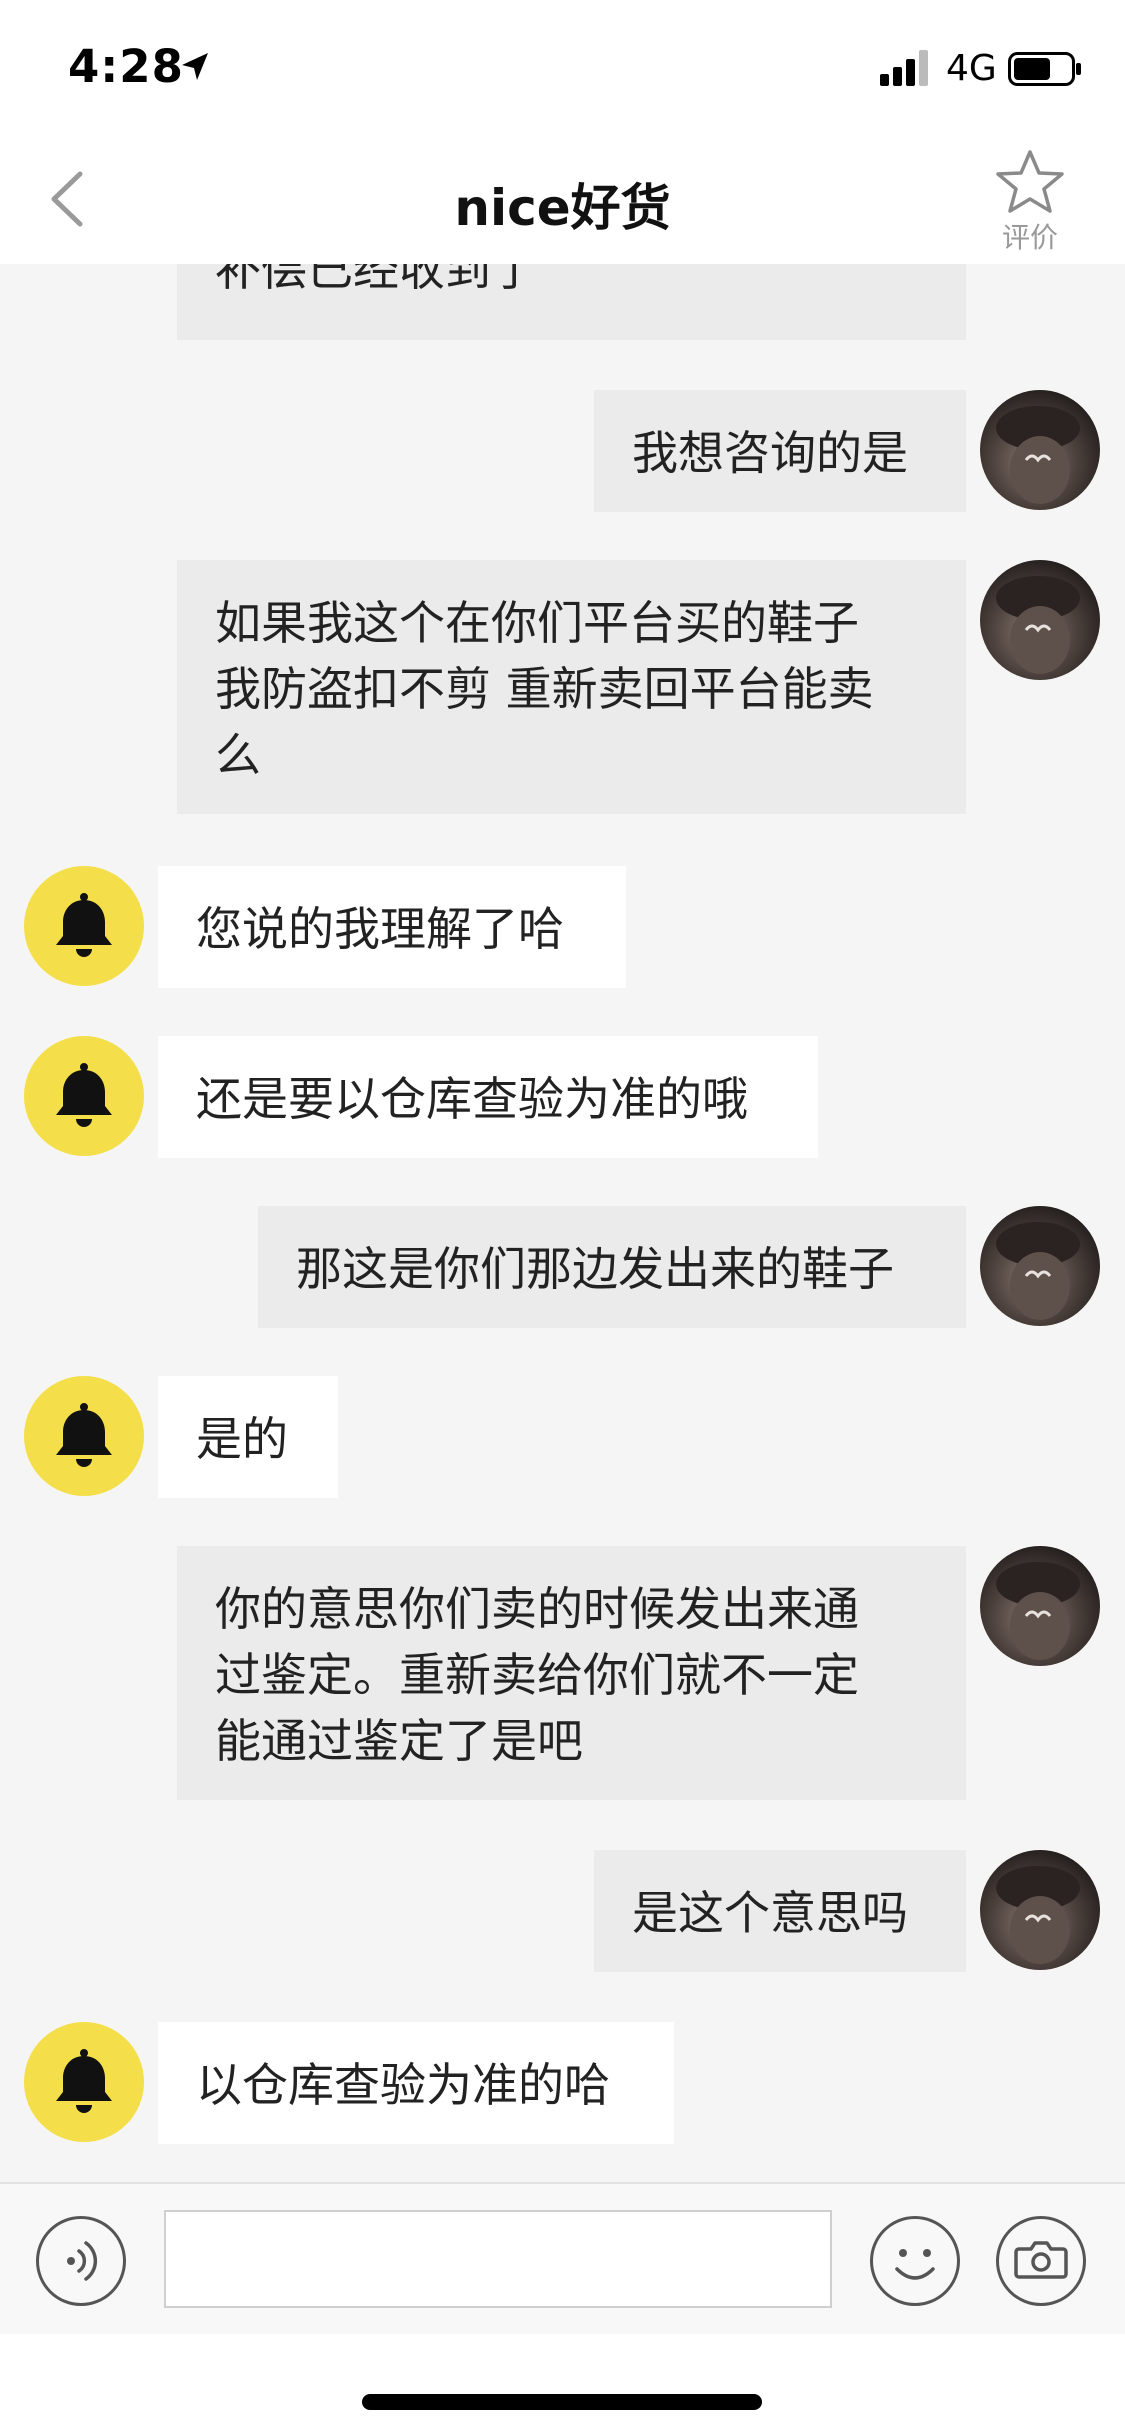 This screenshot has height=2436, width=1125. Describe the element at coordinates (770, 453) in the screenshot. I see `message-line: 我想咨询的是` at that location.